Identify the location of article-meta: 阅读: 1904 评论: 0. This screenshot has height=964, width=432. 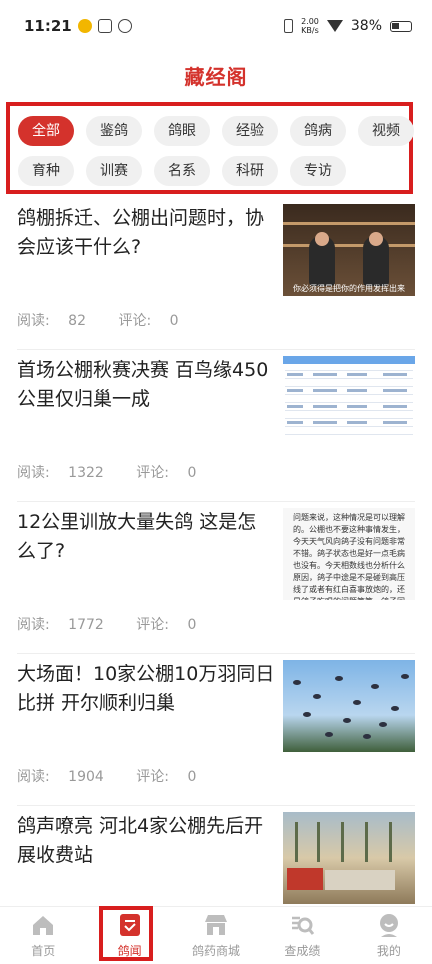
(107, 777).